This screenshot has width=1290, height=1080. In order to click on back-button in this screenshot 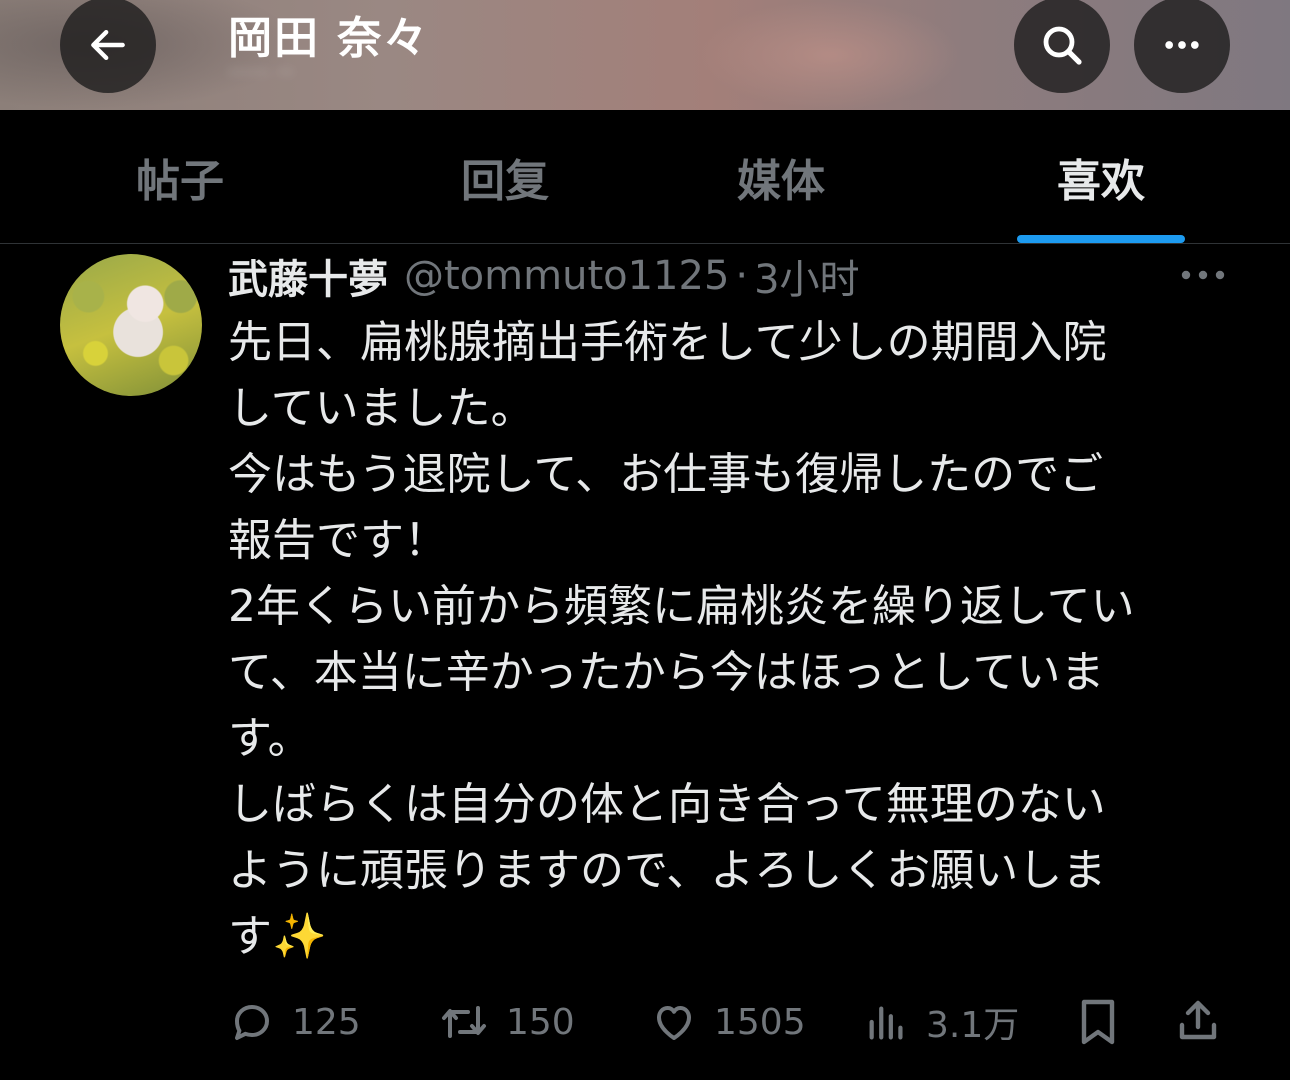, I will do `click(108, 46)`.